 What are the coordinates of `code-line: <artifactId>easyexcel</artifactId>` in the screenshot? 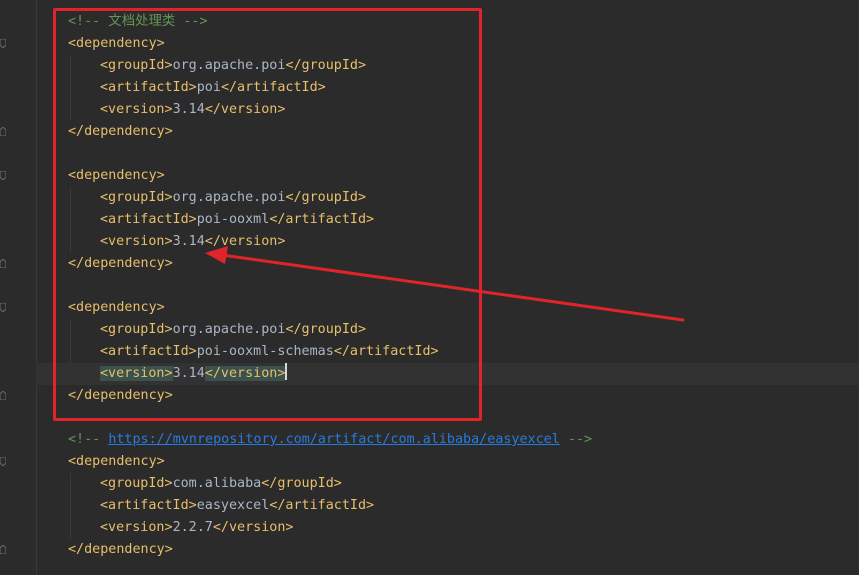 It's located at (447, 506).